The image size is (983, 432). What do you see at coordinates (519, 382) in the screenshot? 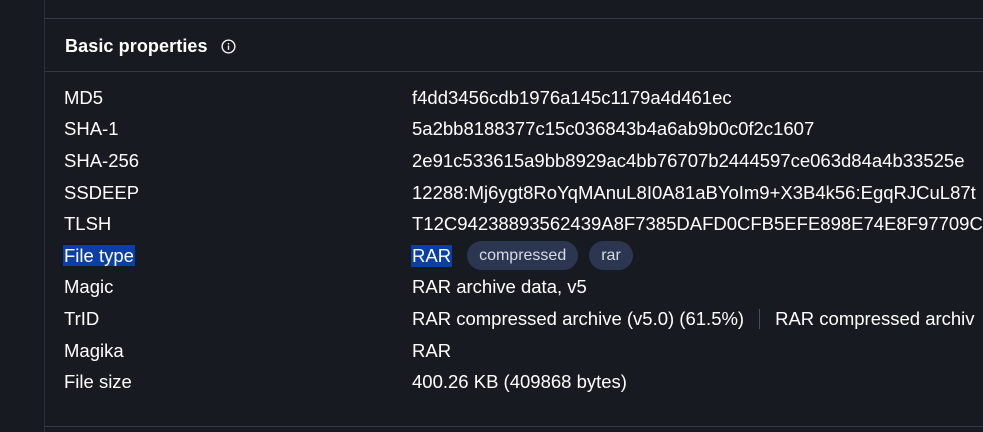
I see `property-value-file-size: 400.26 KB (409868 bytes)` at bounding box center [519, 382].